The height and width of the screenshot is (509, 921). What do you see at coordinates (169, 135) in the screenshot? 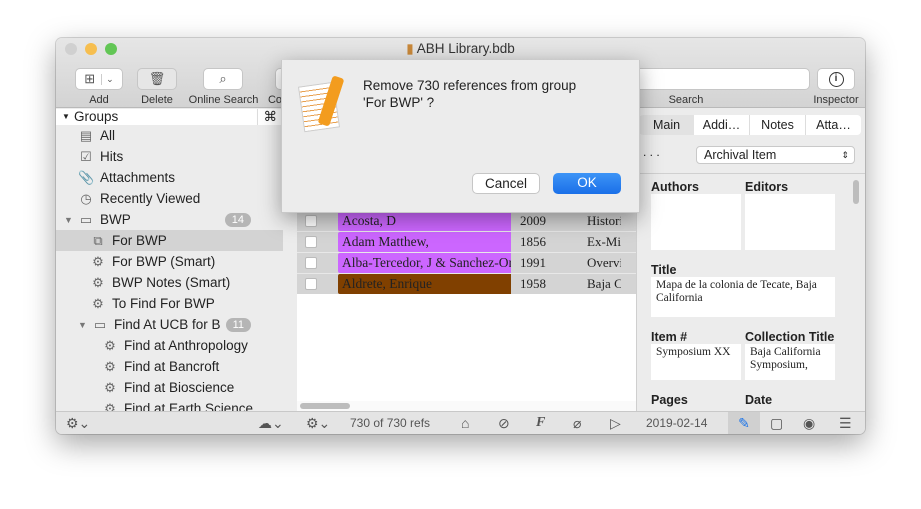
I see `sidebar-item-all: ▤ All` at bounding box center [169, 135].